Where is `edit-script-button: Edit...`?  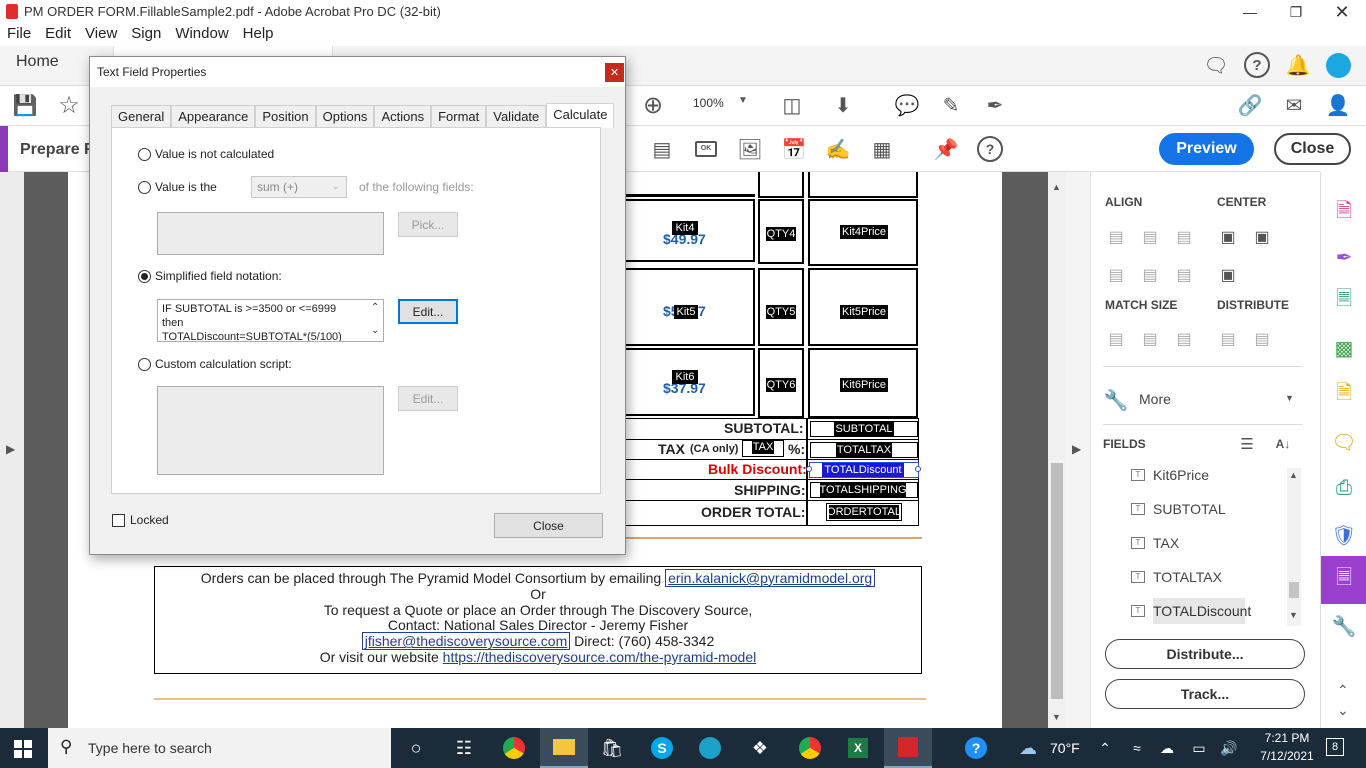 edit-script-button: Edit... is located at coordinates (428, 398).